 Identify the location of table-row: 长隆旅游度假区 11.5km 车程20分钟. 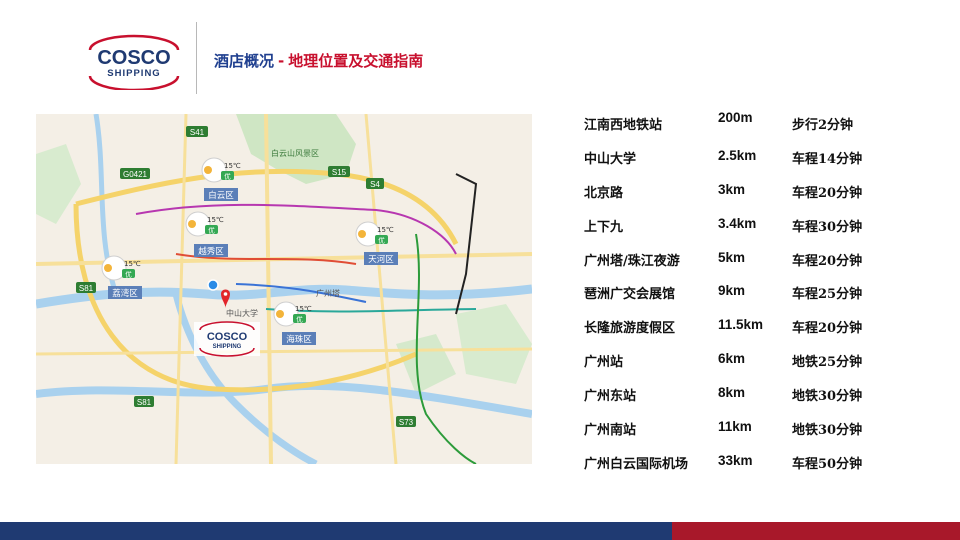
(740, 330).